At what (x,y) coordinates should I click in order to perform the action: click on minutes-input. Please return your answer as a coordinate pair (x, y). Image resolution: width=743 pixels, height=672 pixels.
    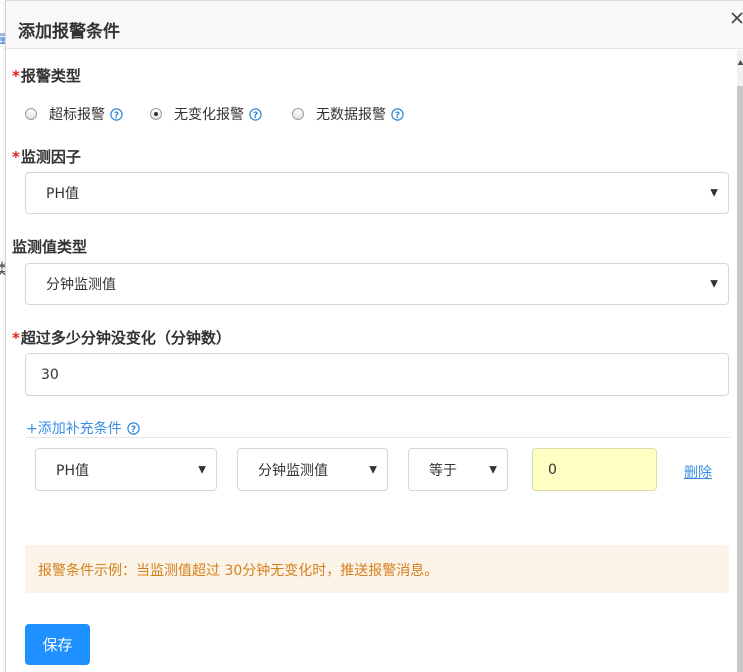
    Looking at the image, I should click on (377, 374).